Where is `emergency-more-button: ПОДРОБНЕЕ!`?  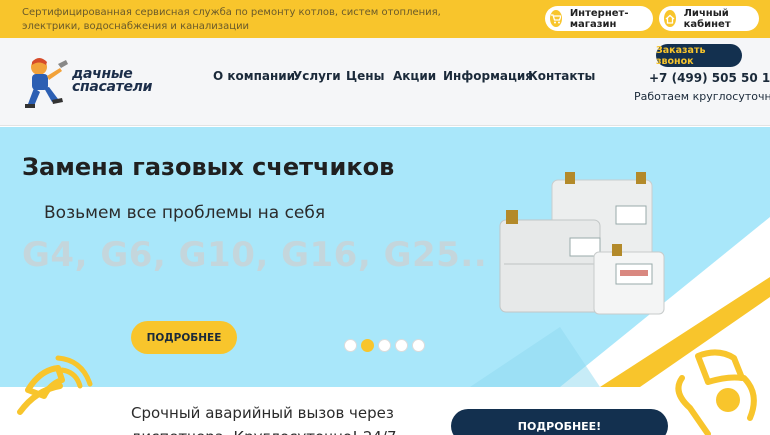
emergency-more-button: ПОДРОБНЕЕ! is located at coordinates (559, 422).